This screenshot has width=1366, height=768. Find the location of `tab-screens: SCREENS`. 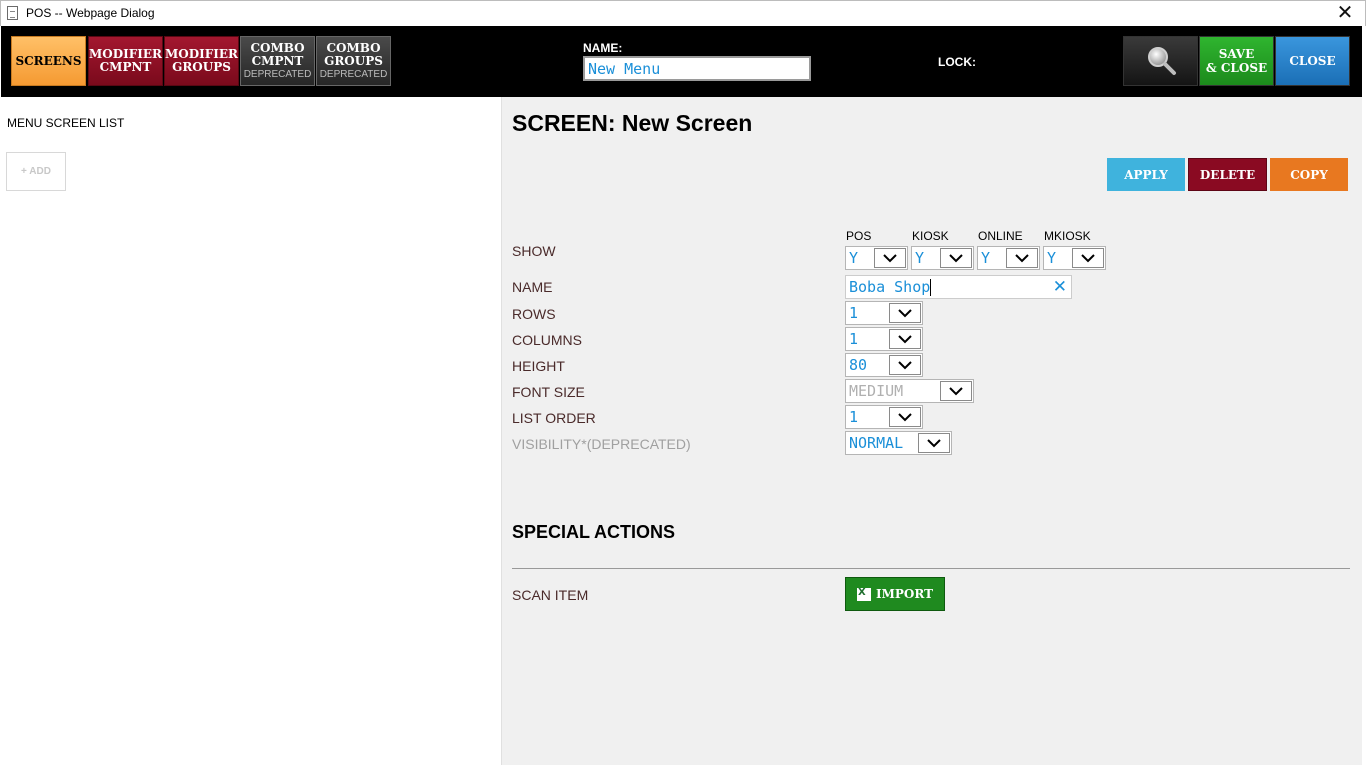

tab-screens: SCREENS is located at coordinates (48, 61).